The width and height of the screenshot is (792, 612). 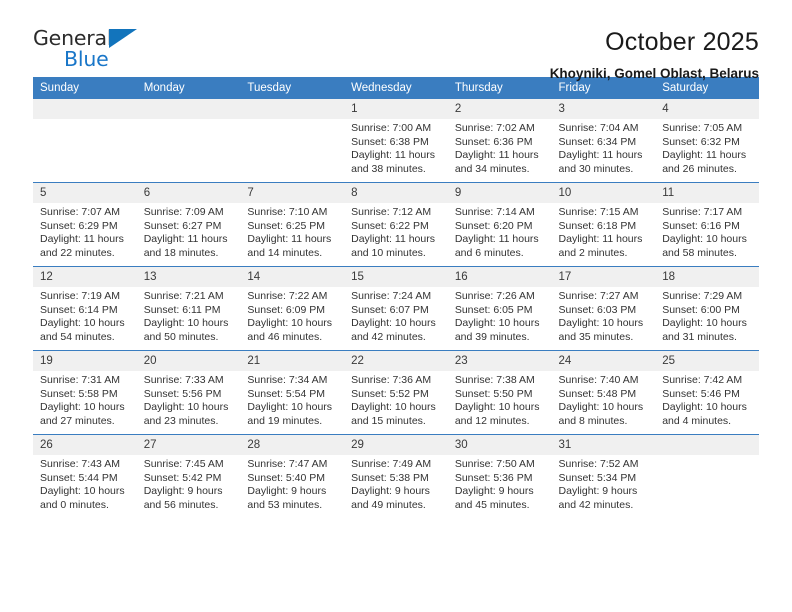 What do you see at coordinates (292, 361) in the screenshot?
I see `day-number: 21` at bounding box center [292, 361].